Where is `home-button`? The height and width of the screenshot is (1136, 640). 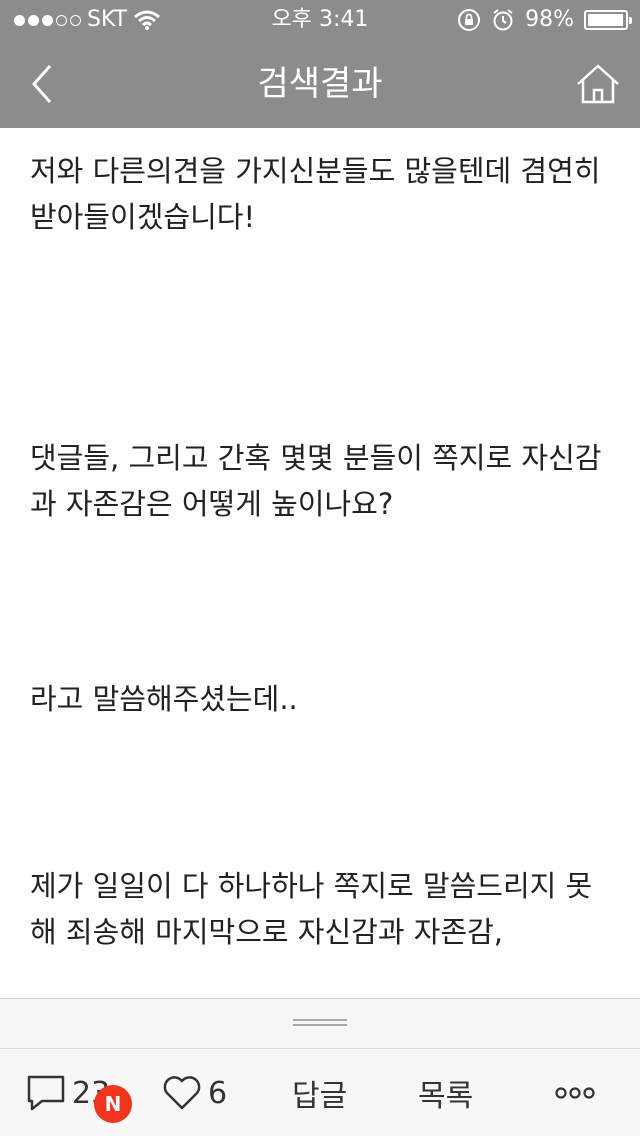
home-button is located at coordinates (598, 84).